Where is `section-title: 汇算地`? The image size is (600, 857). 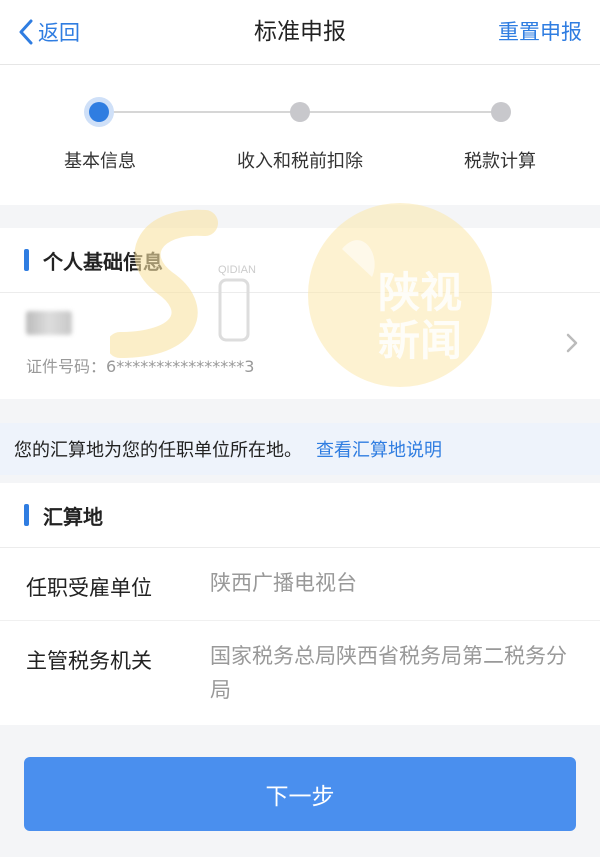
section-title: 汇算地 is located at coordinates (73, 516).